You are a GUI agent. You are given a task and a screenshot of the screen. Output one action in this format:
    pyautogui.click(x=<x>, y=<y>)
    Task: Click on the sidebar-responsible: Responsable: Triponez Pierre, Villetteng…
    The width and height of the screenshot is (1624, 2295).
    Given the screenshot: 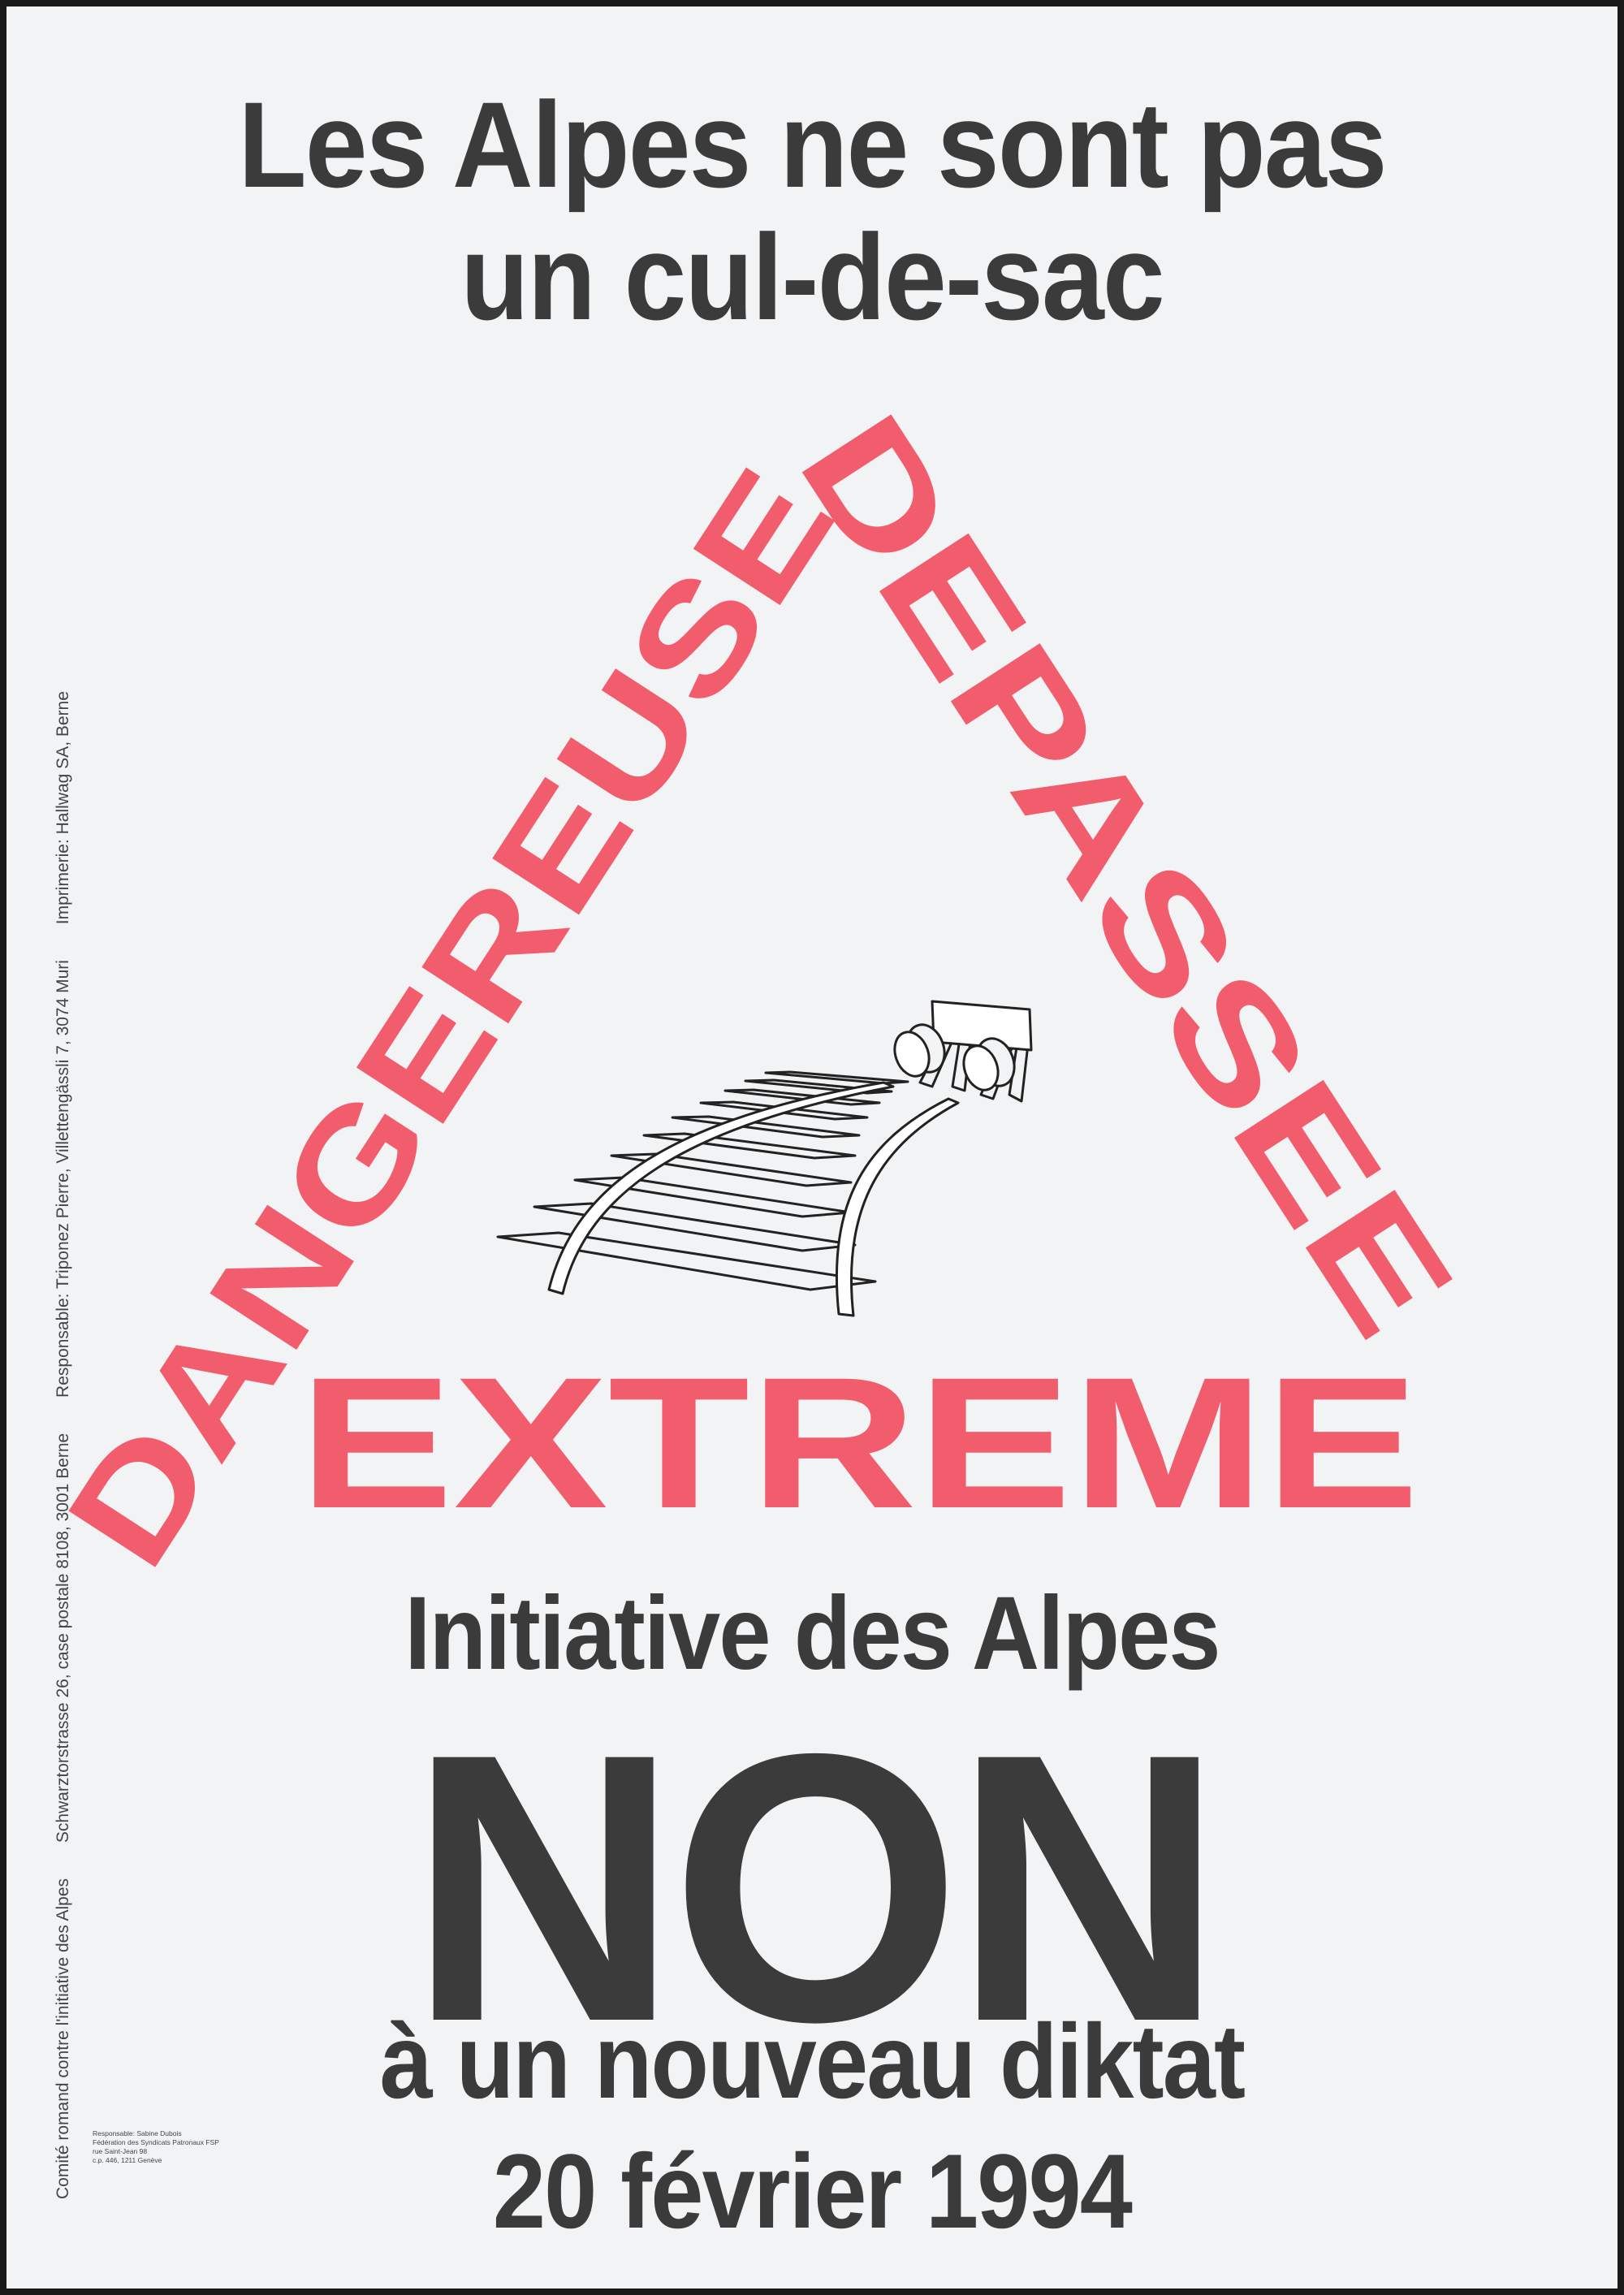 What is the action you would take?
    pyautogui.click(x=63, y=1179)
    